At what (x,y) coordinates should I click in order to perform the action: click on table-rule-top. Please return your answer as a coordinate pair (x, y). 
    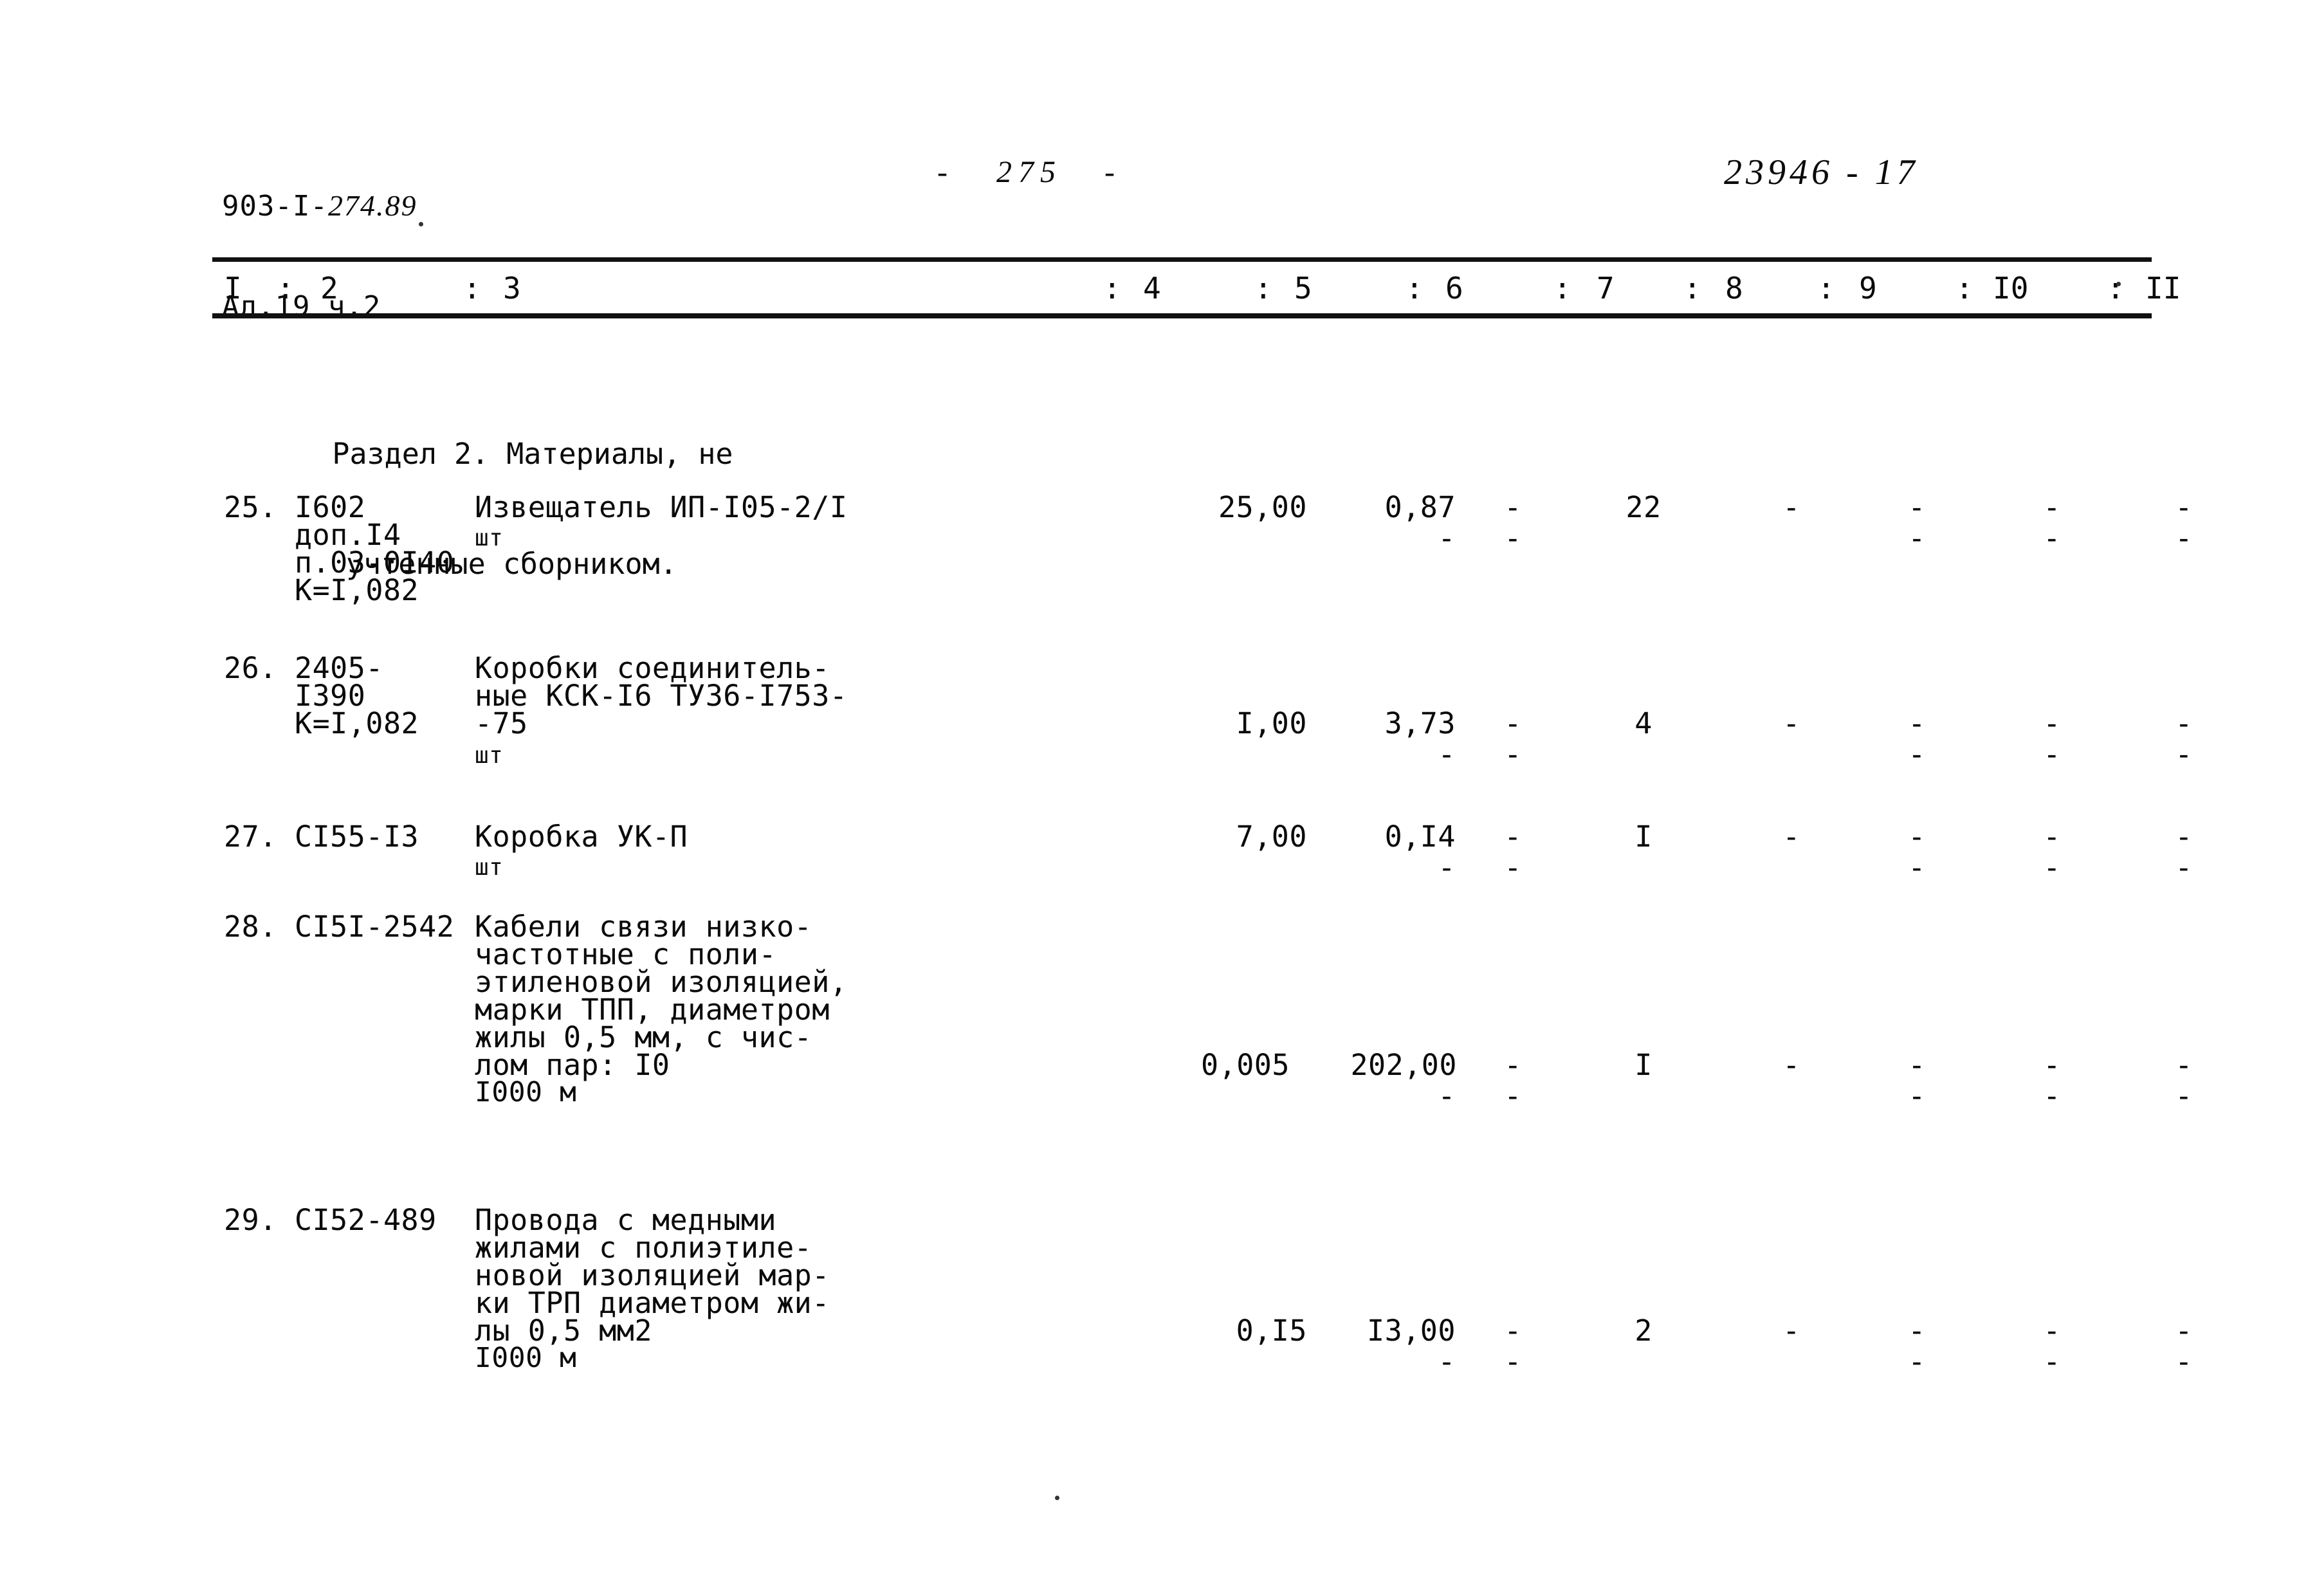
    Looking at the image, I should click on (1182, 259).